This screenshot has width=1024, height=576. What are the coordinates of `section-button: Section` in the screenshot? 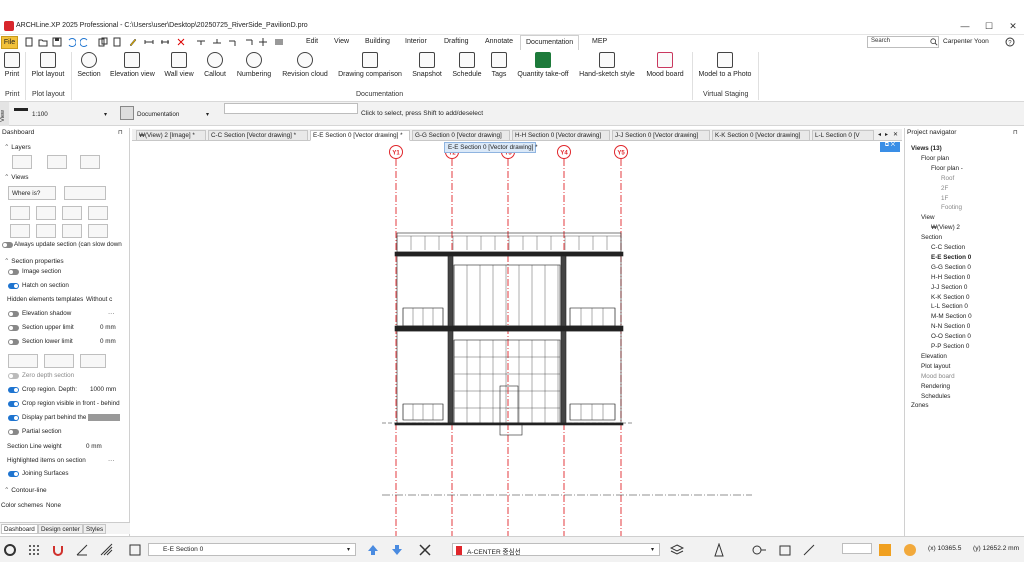 It's located at (89, 65).